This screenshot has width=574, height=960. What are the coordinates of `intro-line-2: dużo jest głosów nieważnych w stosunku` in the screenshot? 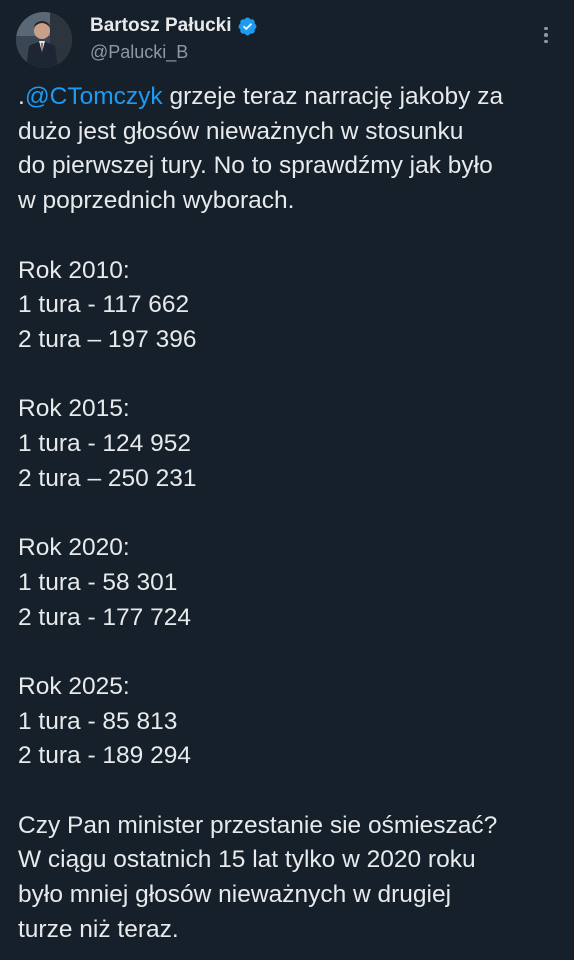 It's located at (241, 131).